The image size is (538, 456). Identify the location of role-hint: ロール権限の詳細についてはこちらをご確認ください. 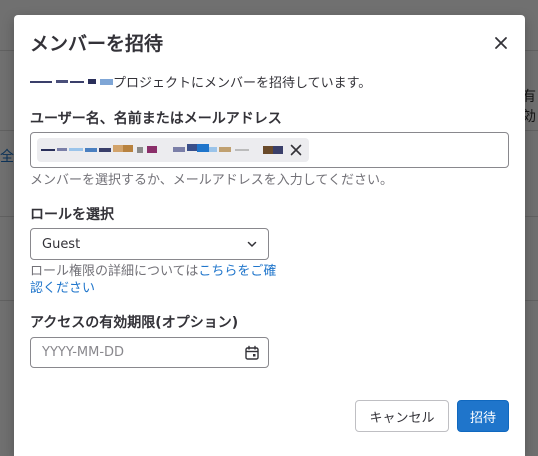
(155, 280).